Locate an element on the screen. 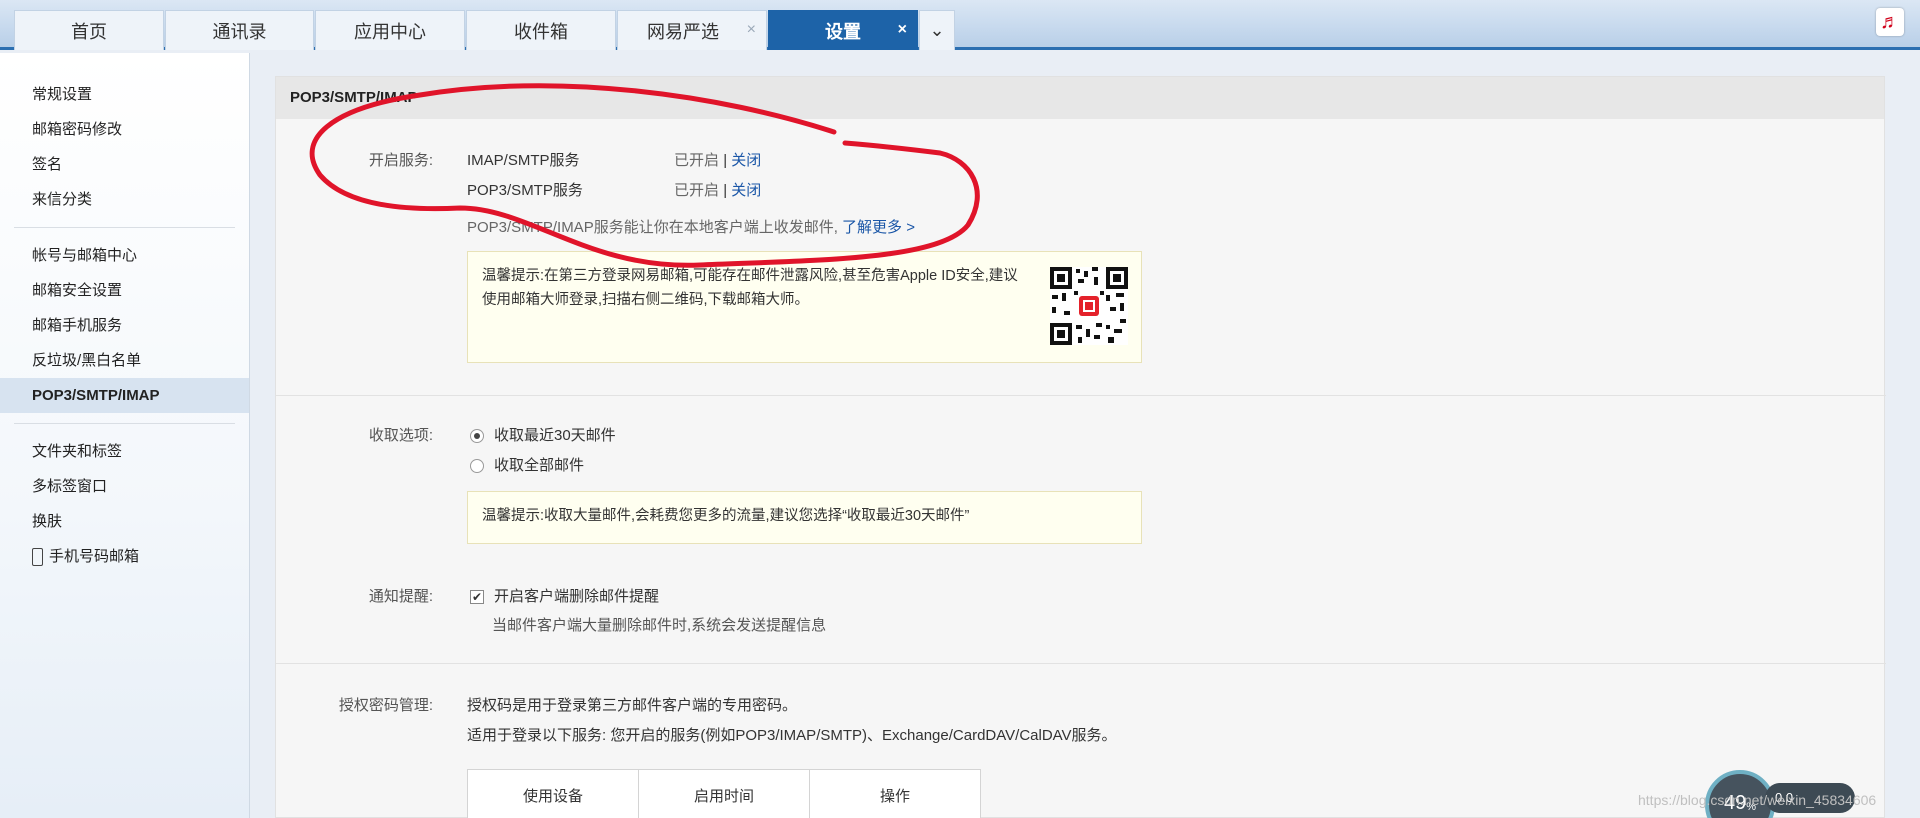  sidebar-group-general: 常规设置 邮箱密码修改 签名 来信分类 is located at coordinates (124, 147).